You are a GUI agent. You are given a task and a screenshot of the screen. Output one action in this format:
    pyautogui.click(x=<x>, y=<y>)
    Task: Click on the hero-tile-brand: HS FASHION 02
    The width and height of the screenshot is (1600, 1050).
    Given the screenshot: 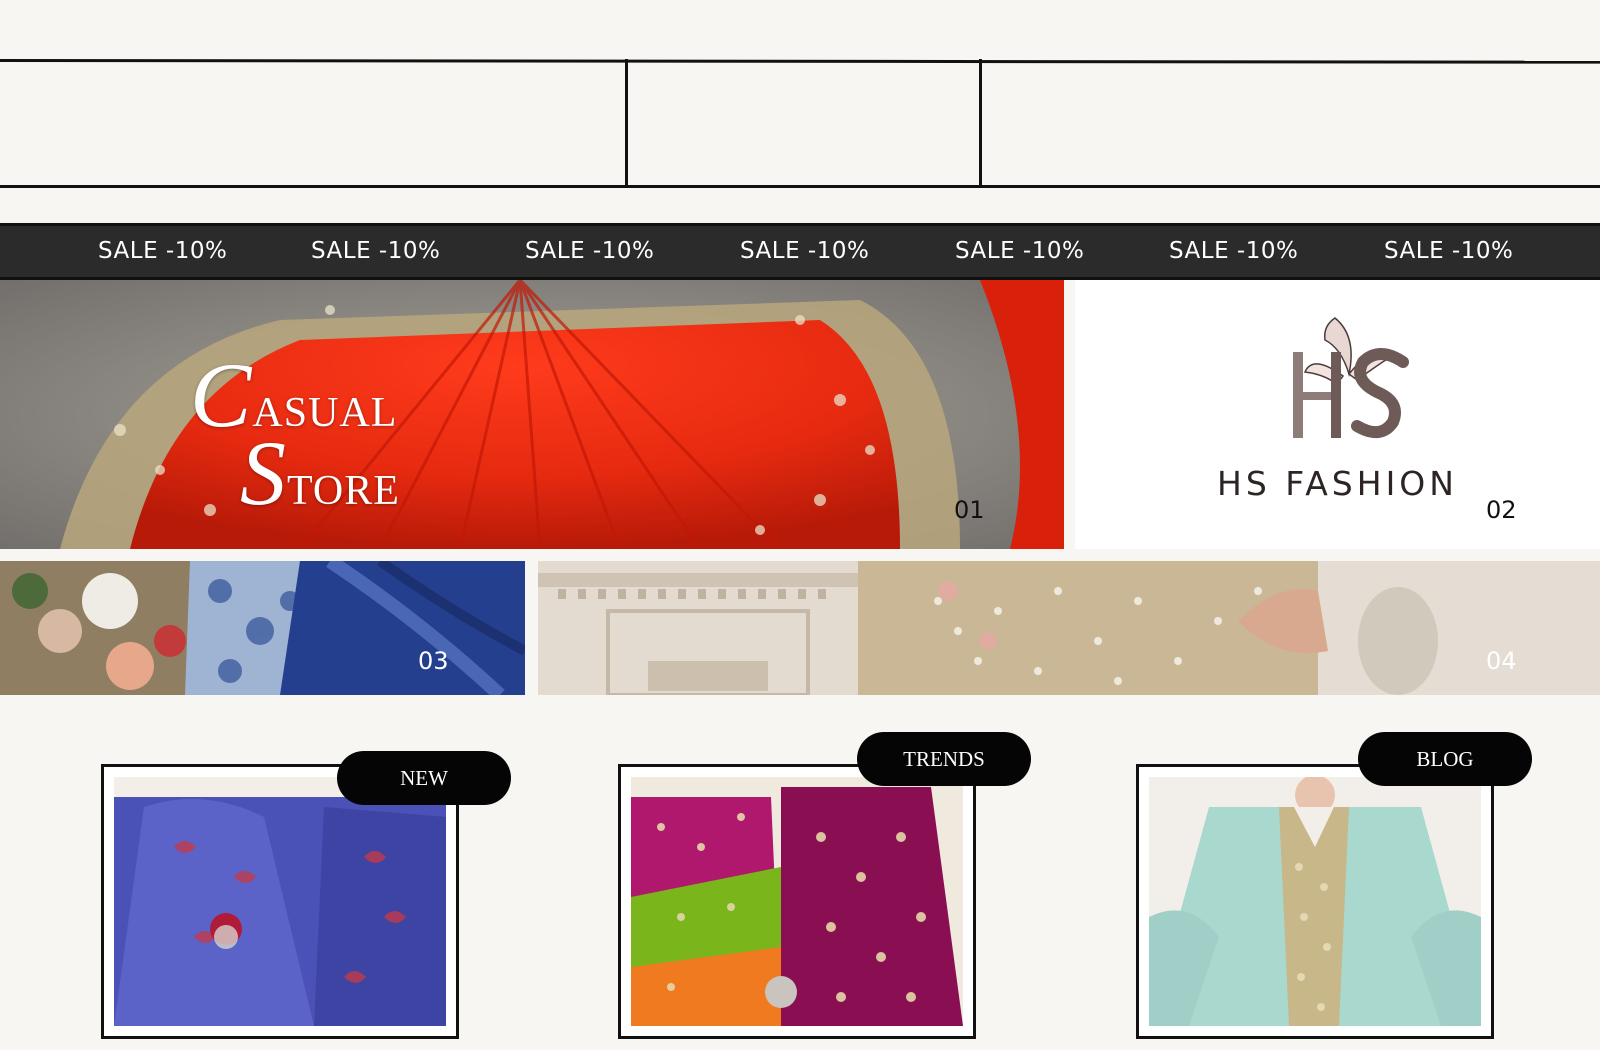 What is the action you would take?
    pyautogui.click(x=1337, y=414)
    